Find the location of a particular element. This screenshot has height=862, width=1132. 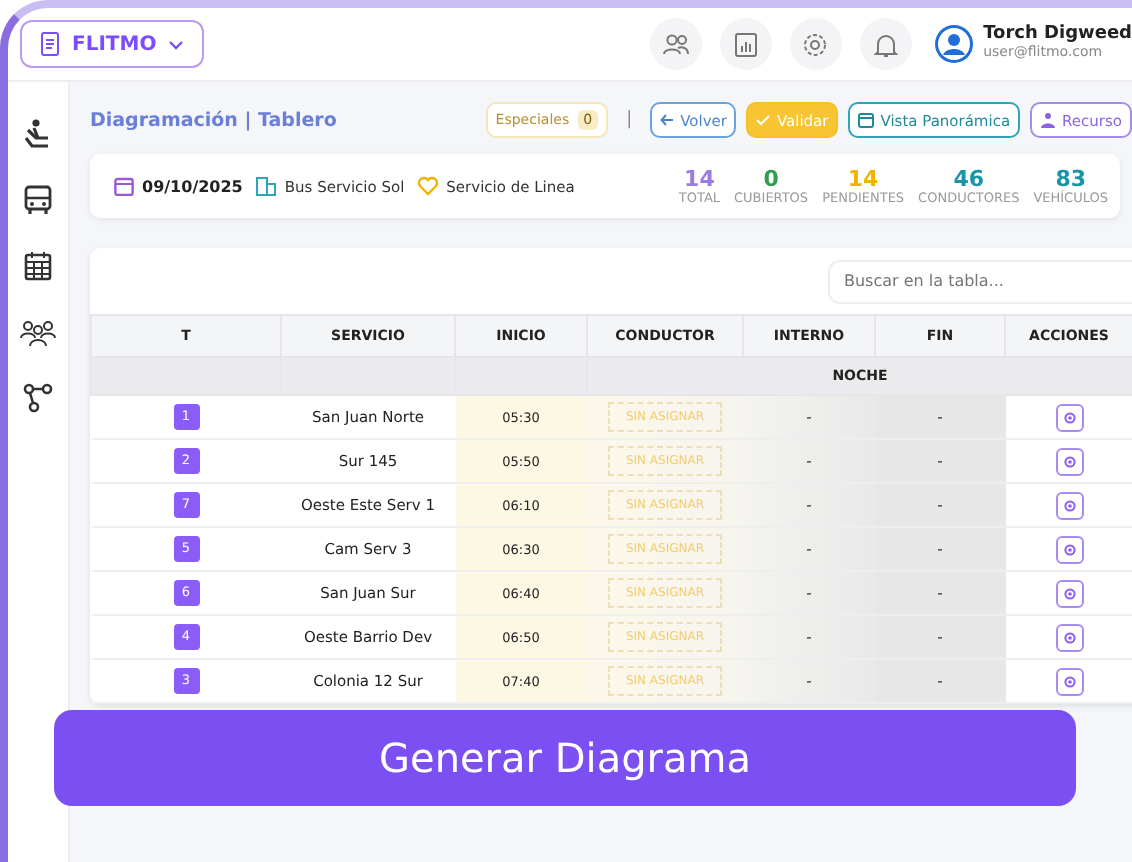

brand-dropdown: FLITMO is located at coordinates (112, 44).